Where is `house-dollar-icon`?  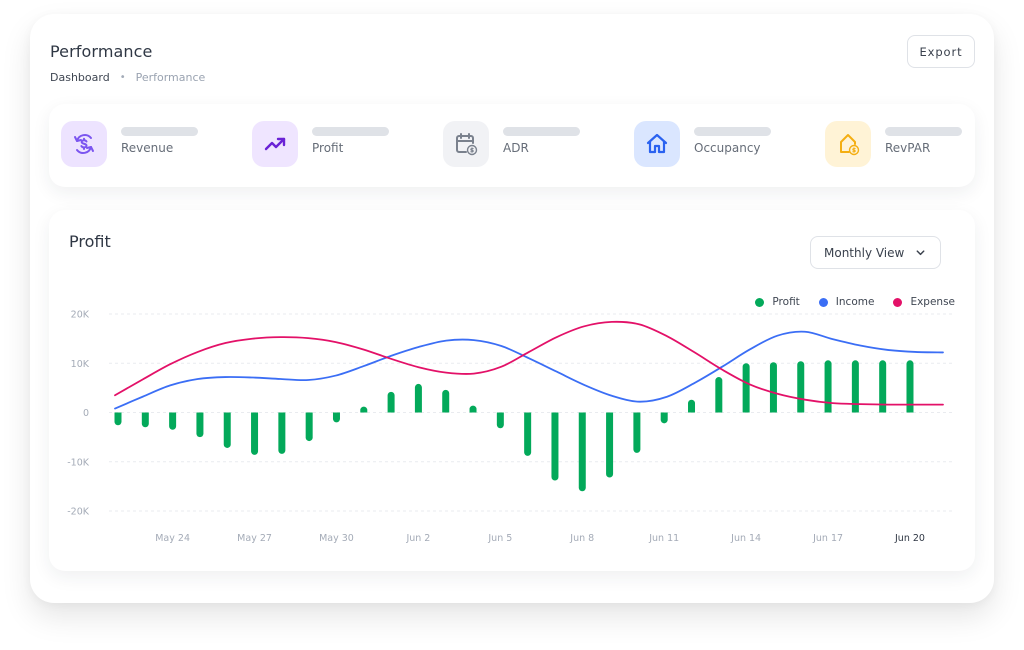 house-dollar-icon is located at coordinates (848, 144).